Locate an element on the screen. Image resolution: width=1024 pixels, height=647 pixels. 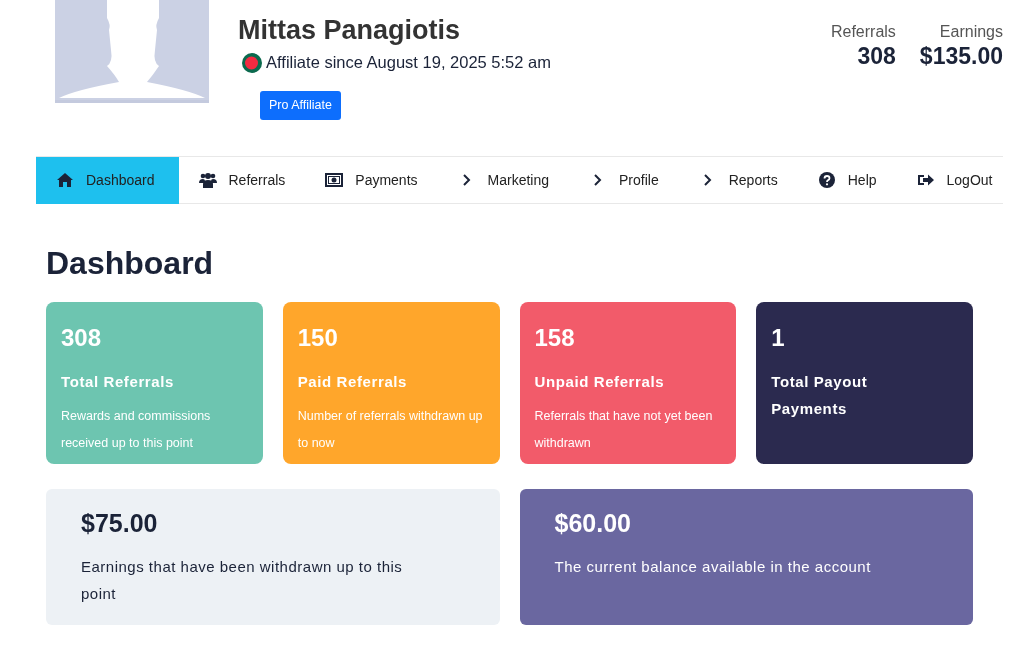
balance-value: $75.00 is located at coordinates (120, 524).